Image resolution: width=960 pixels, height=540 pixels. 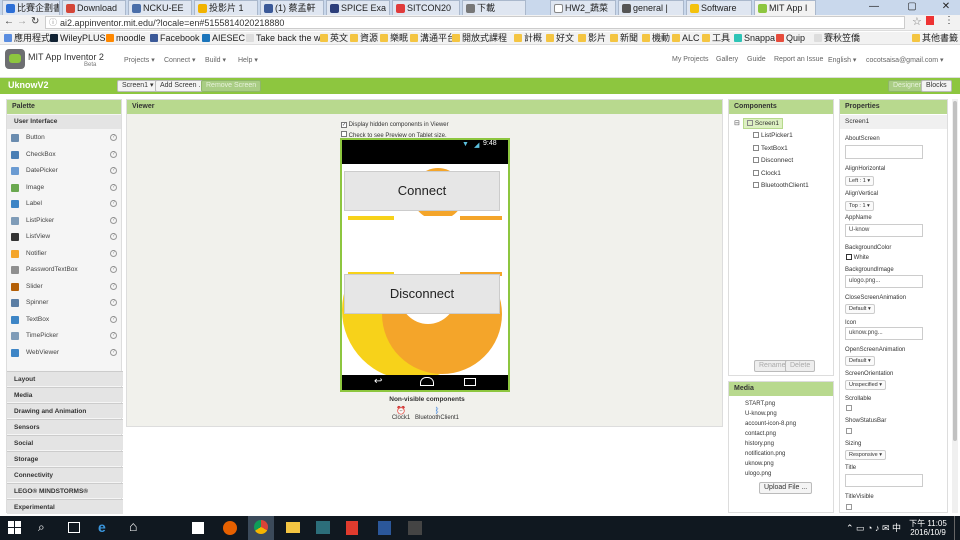 What do you see at coordinates (770, 424) in the screenshot?
I see `media-file: account-icon-8.png` at bounding box center [770, 424].